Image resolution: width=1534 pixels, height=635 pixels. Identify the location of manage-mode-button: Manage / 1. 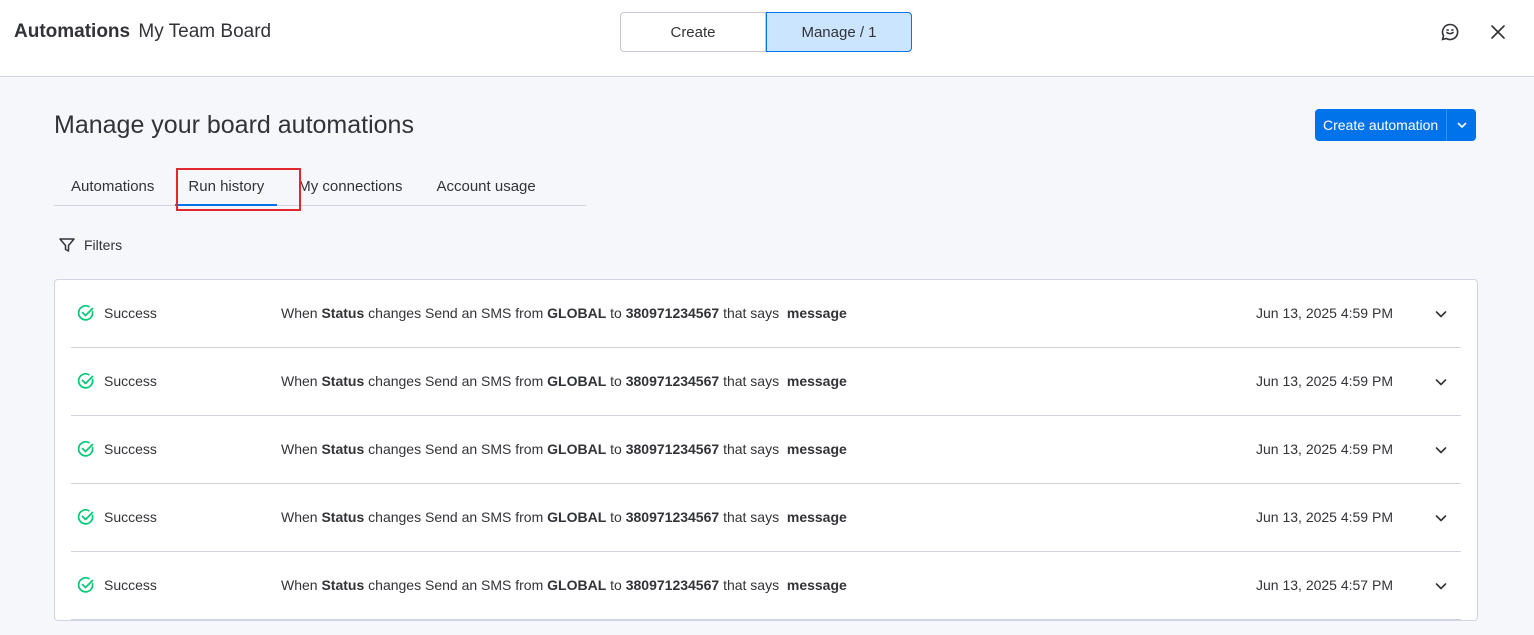
(839, 32).